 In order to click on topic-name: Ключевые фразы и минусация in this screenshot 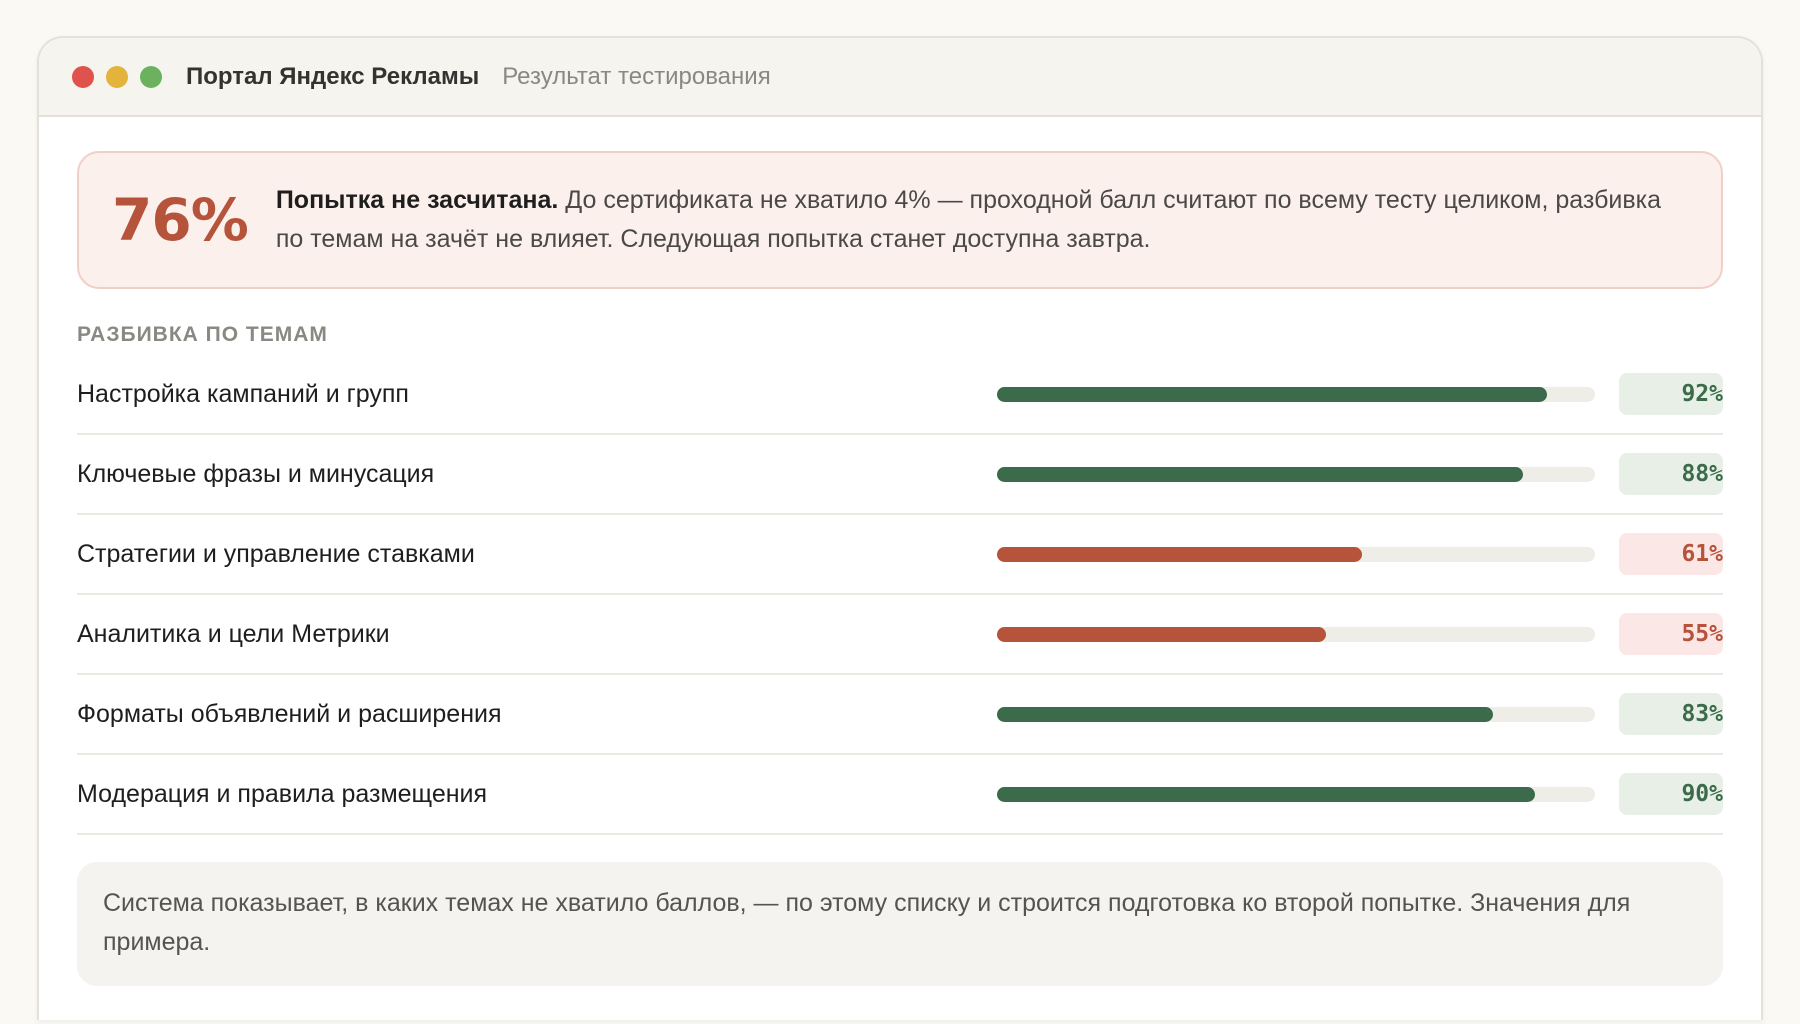, I will do `click(256, 473)`.